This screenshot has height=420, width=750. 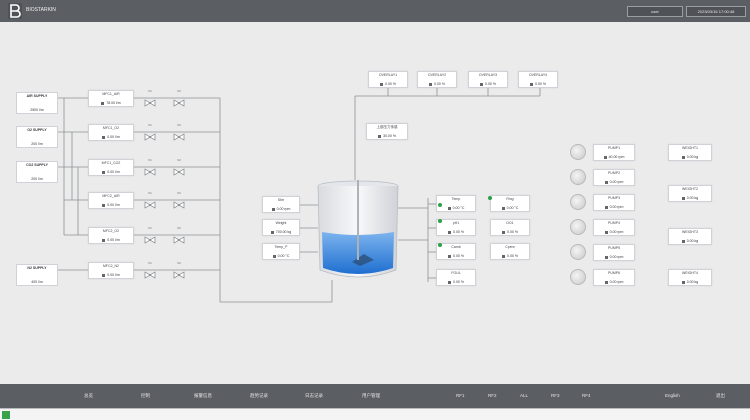 I want to click on overlay4-readout: OVERLAY4 0.00 %, so click(x=538, y=79).